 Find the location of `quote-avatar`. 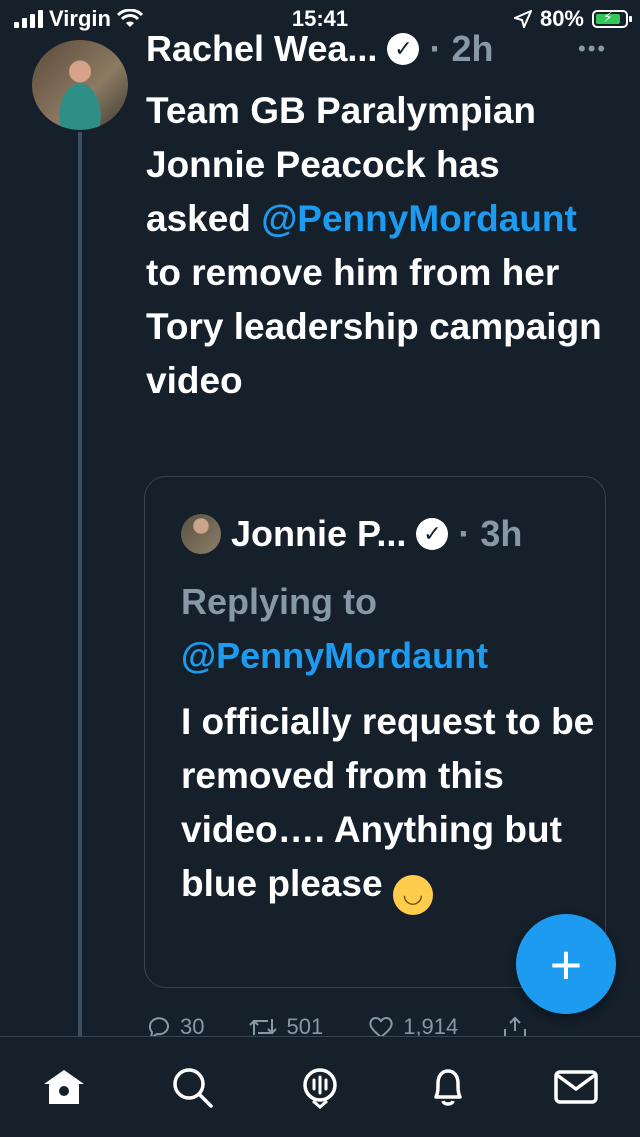

quote-avatar is located at coordinates (201, 534).